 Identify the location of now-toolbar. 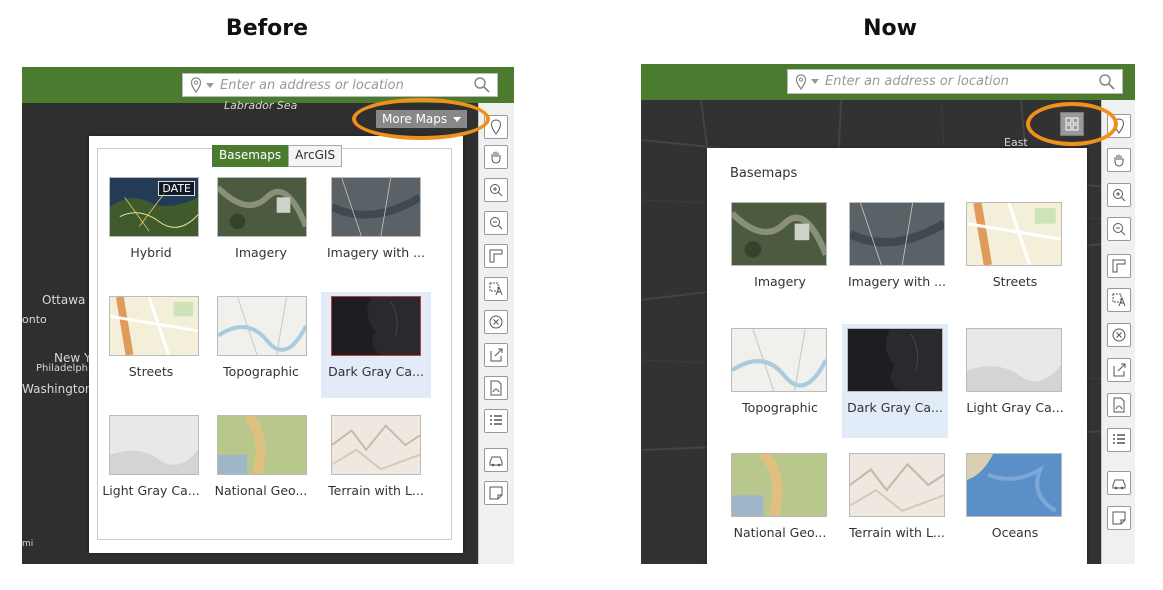
(1118, 332).